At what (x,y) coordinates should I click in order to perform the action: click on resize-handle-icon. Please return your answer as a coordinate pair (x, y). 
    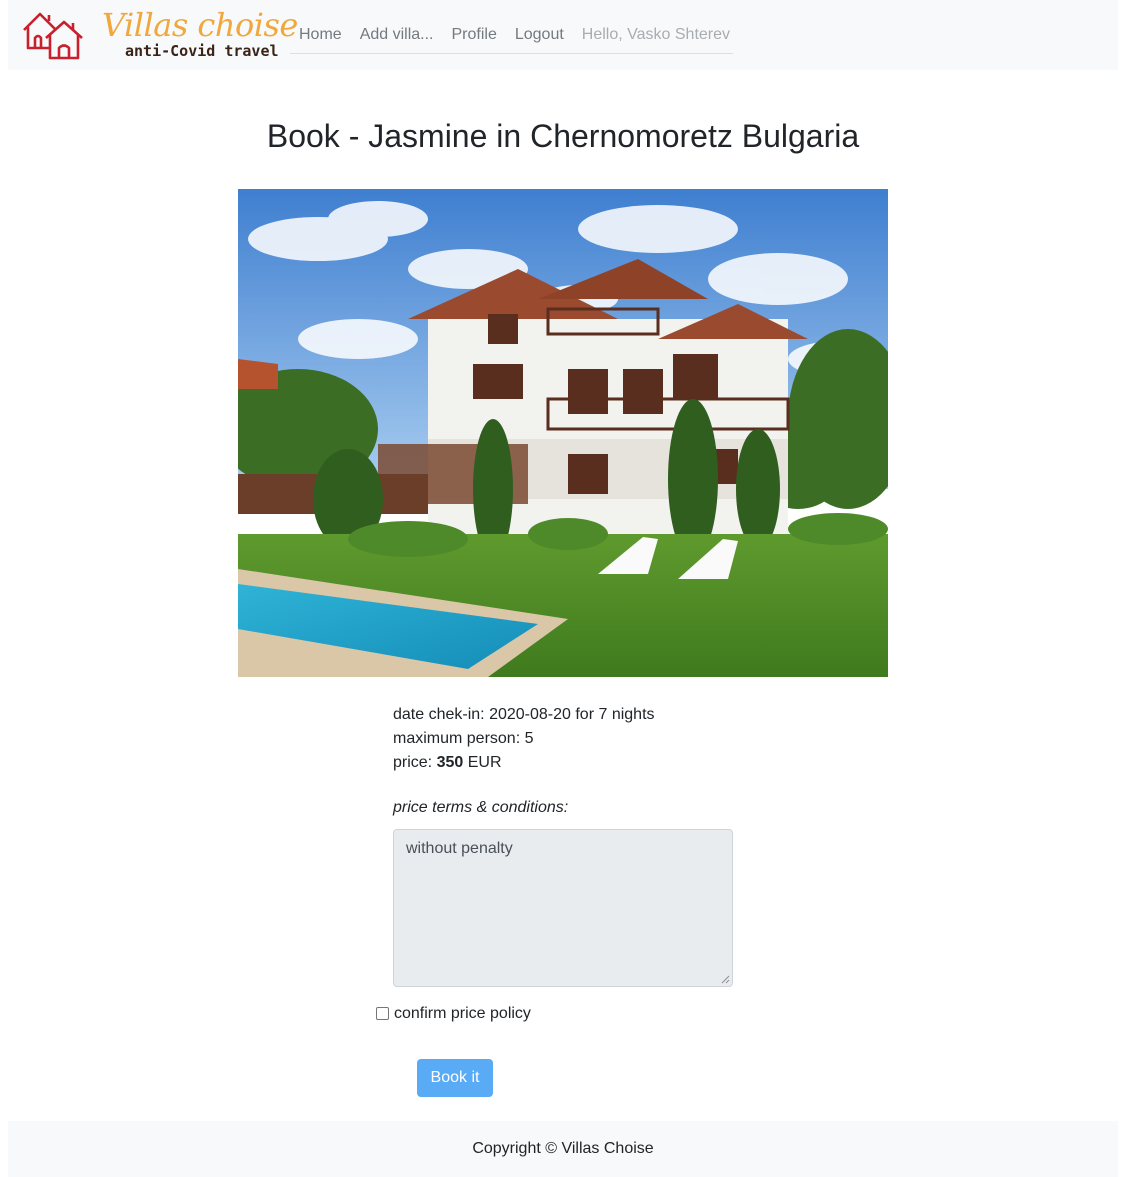
    Looking at the image, I should click on (725, 979).